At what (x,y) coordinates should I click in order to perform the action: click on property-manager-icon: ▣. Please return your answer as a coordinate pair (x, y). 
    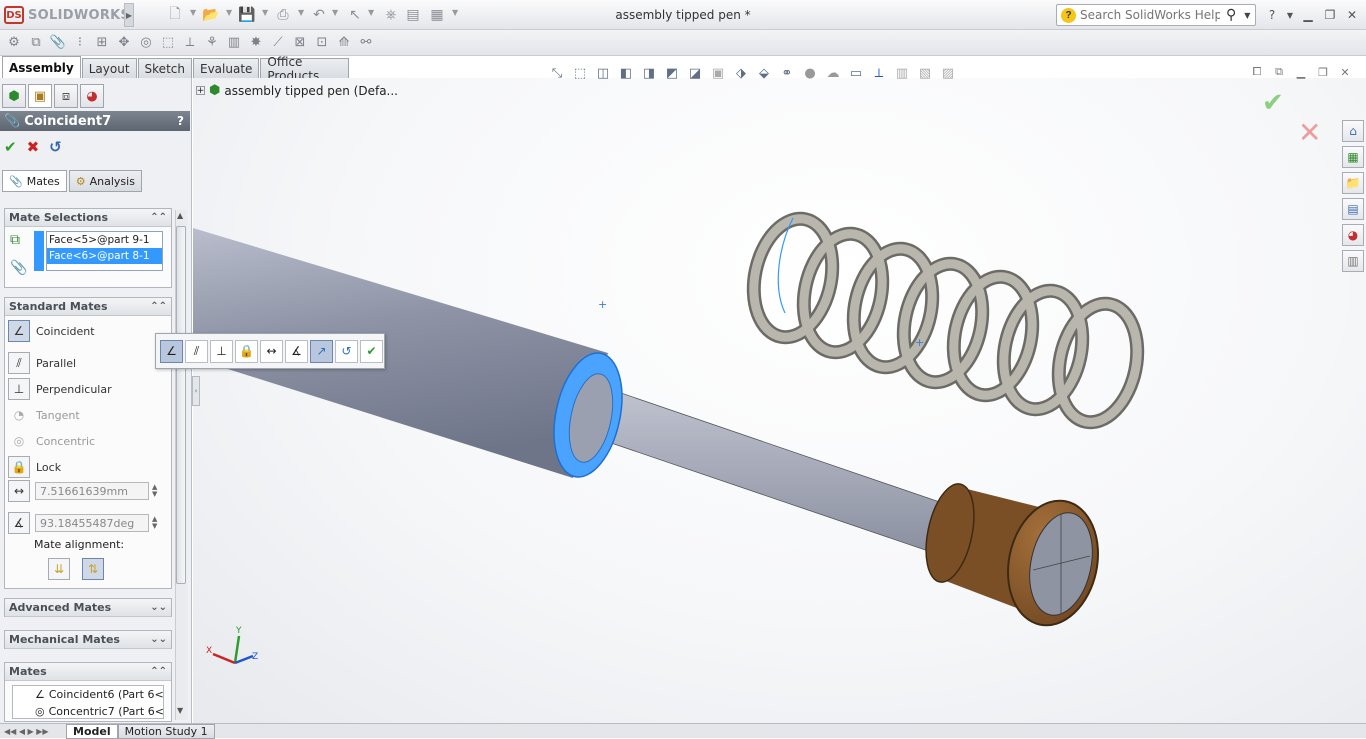
    Looking at the image, I should click on (40, 96).